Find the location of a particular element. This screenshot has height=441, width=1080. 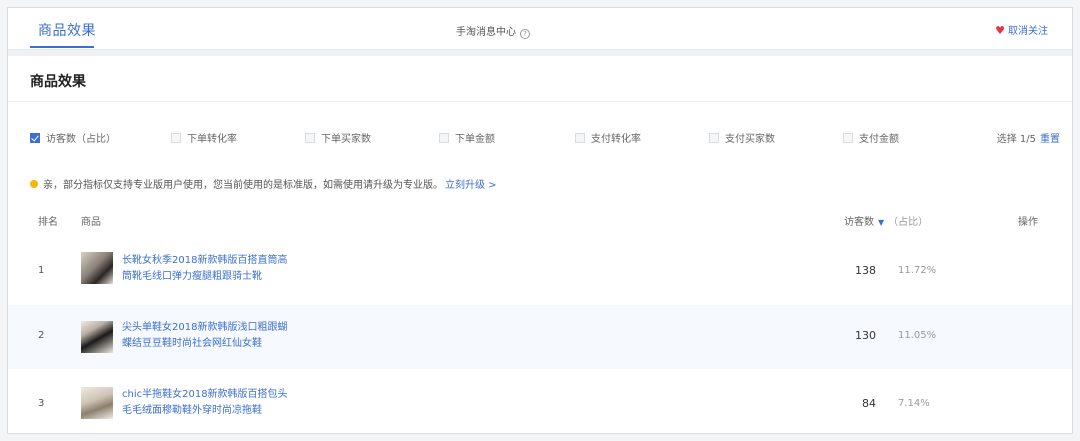

metric-label: 访客数（占比） is located at coordinates (81, 139).